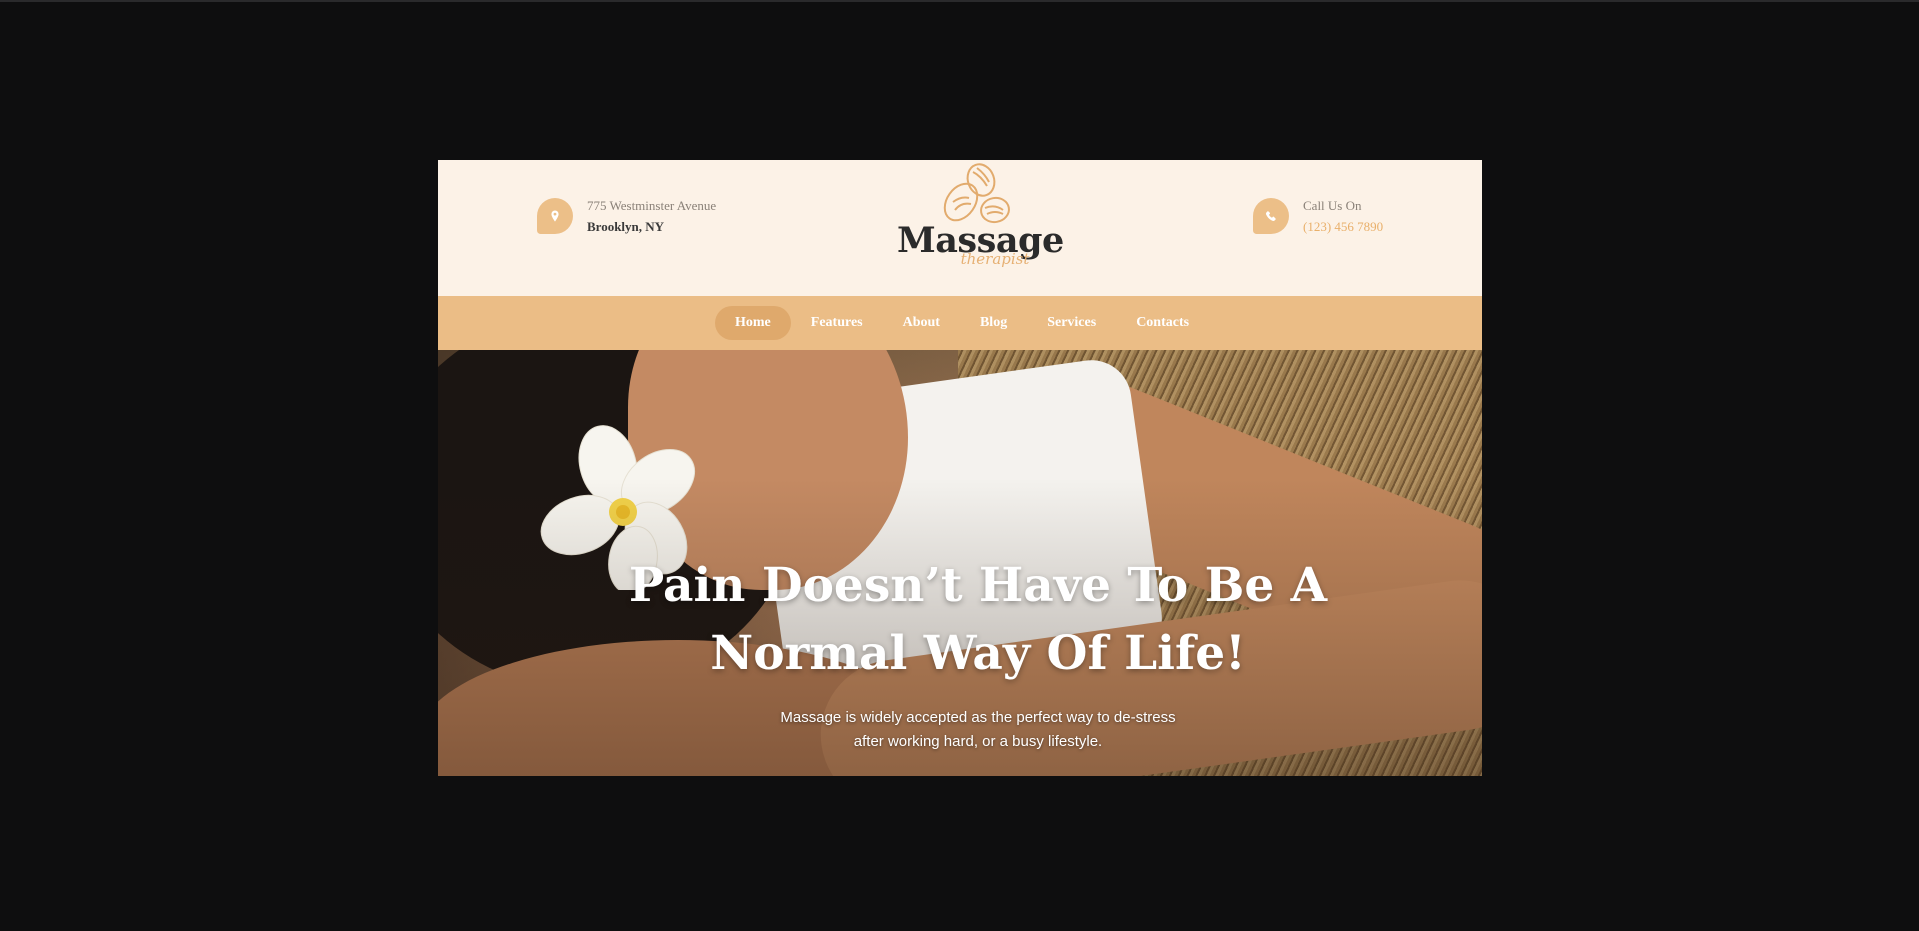  What do you see at coordinates (555, 216) in the screenshot?
I see `map-pin-icon` at bounding box center [555, 216].